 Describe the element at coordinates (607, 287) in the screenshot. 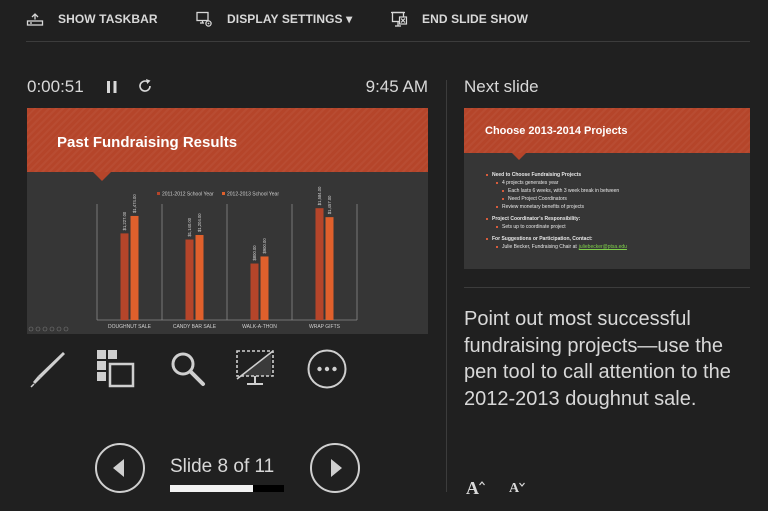

I see `notes-divider` at that location.